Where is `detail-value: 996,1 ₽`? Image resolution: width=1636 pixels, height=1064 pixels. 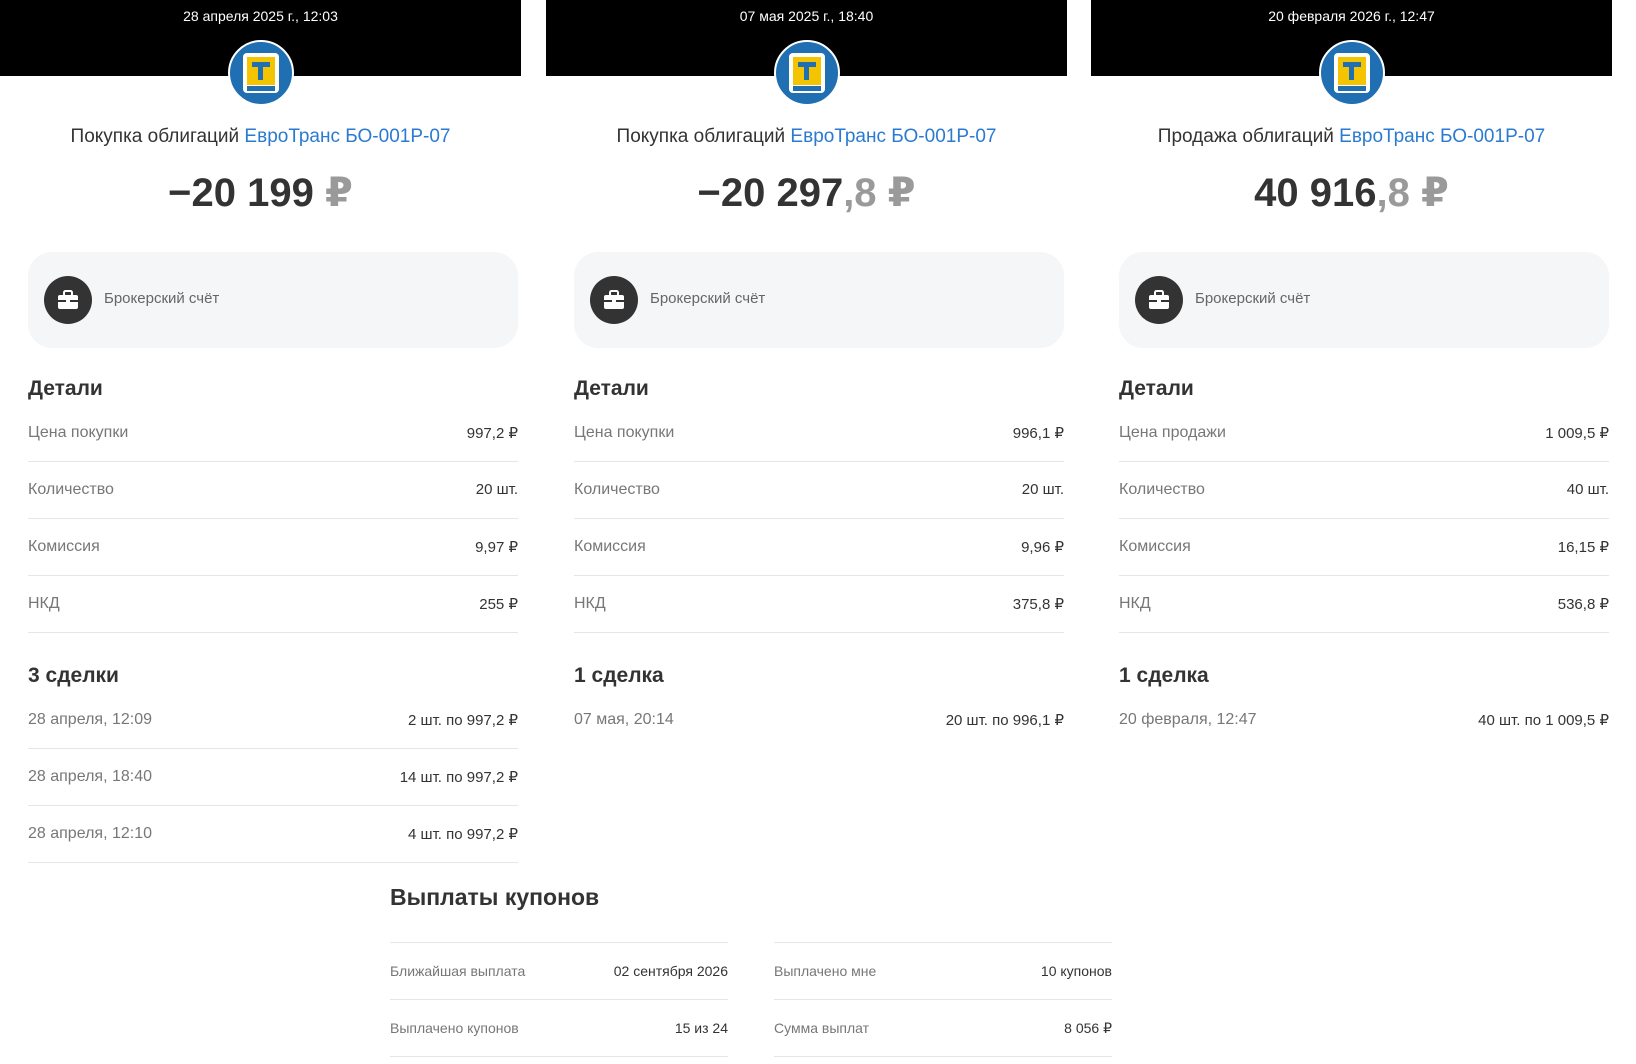 detail-value: 996,1 ₽ is located at coordinates (1038, 433).